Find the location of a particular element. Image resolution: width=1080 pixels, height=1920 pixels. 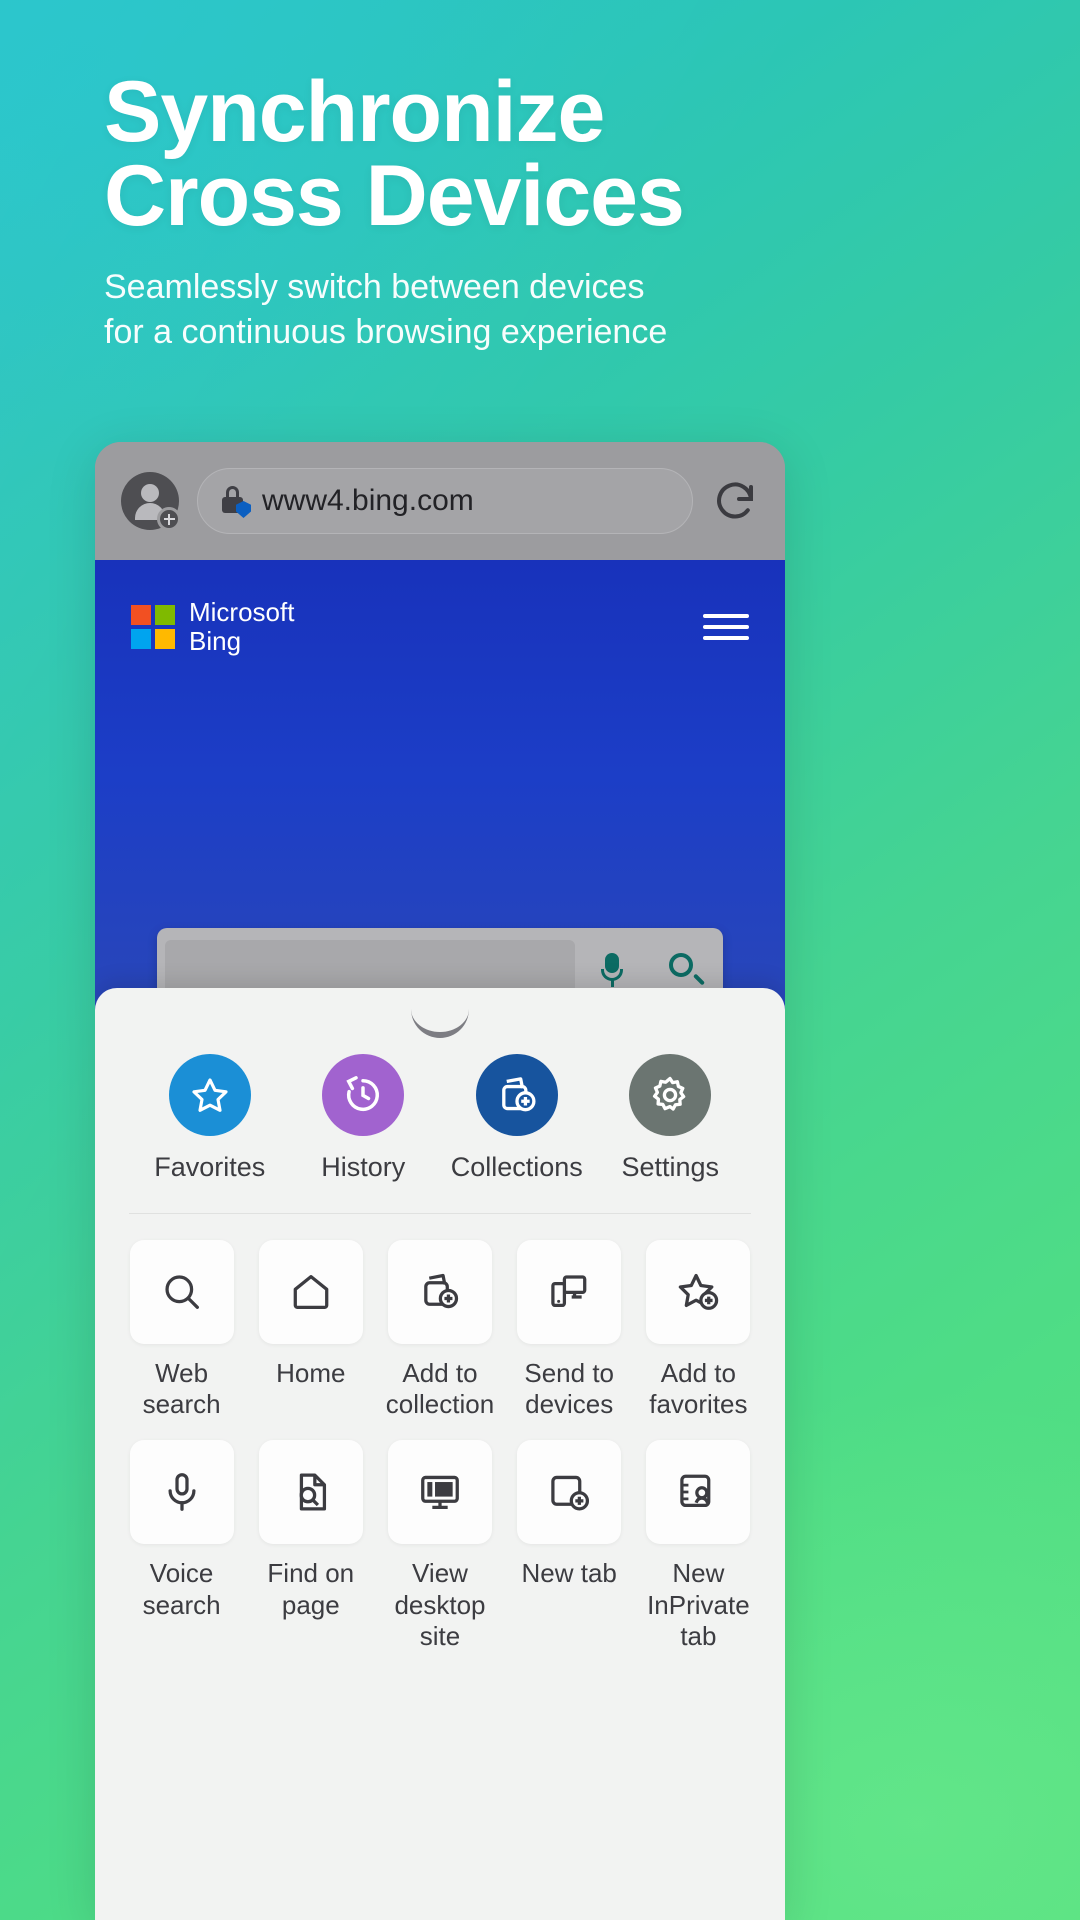

add-to-collection-icon is located at coordinates (441, 1291).